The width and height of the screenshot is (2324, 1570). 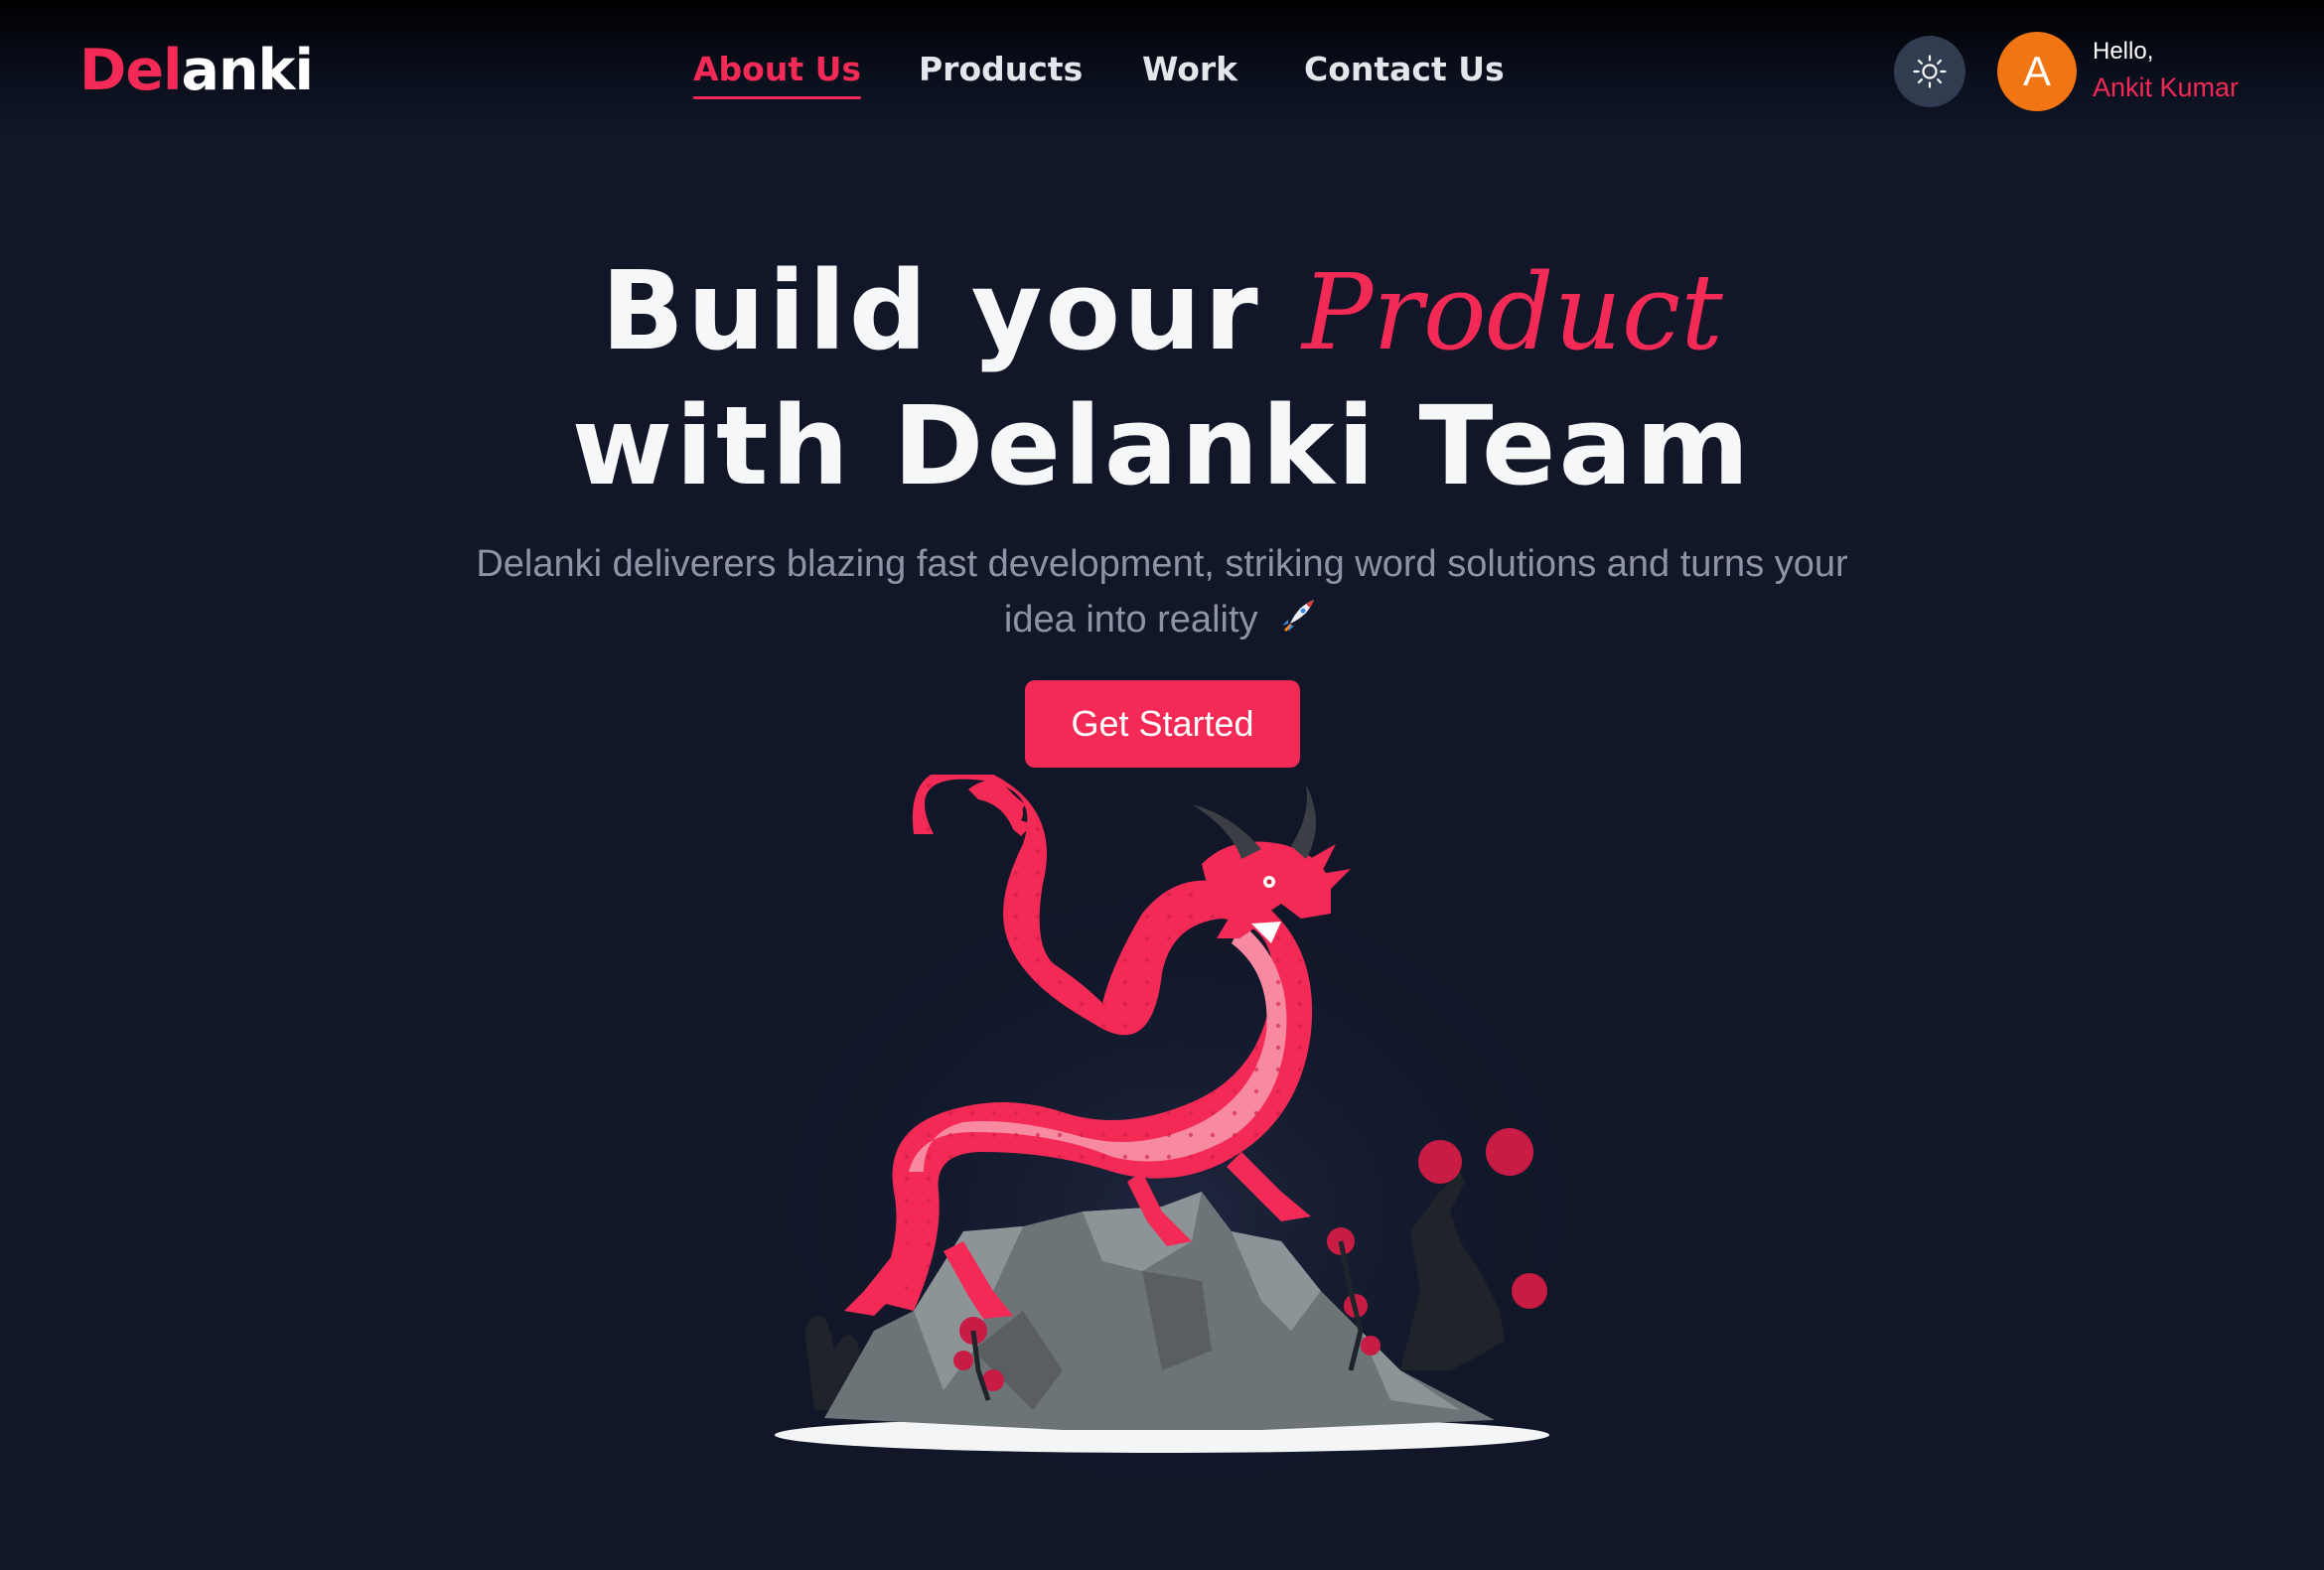 I want to click on greeting-text: Hello,, so click(x=2123, y=52).